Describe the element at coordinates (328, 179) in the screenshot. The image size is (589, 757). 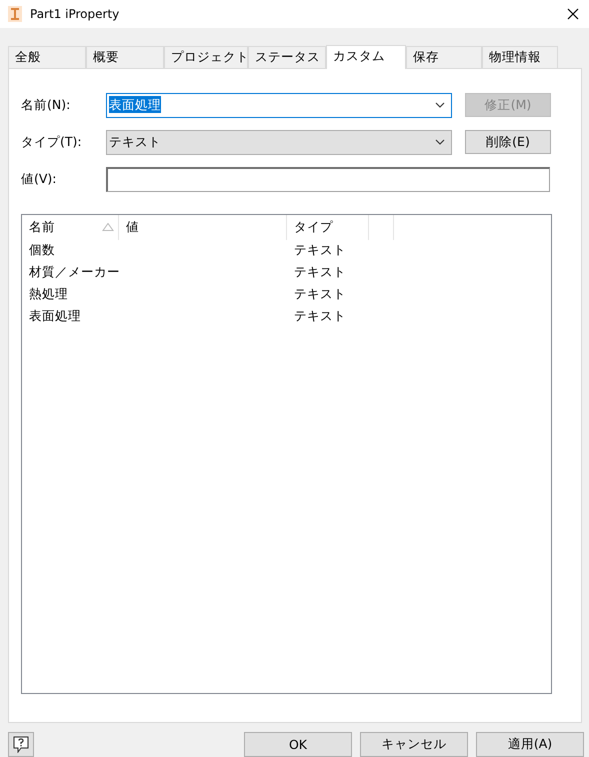
I see `value-field` at that location.